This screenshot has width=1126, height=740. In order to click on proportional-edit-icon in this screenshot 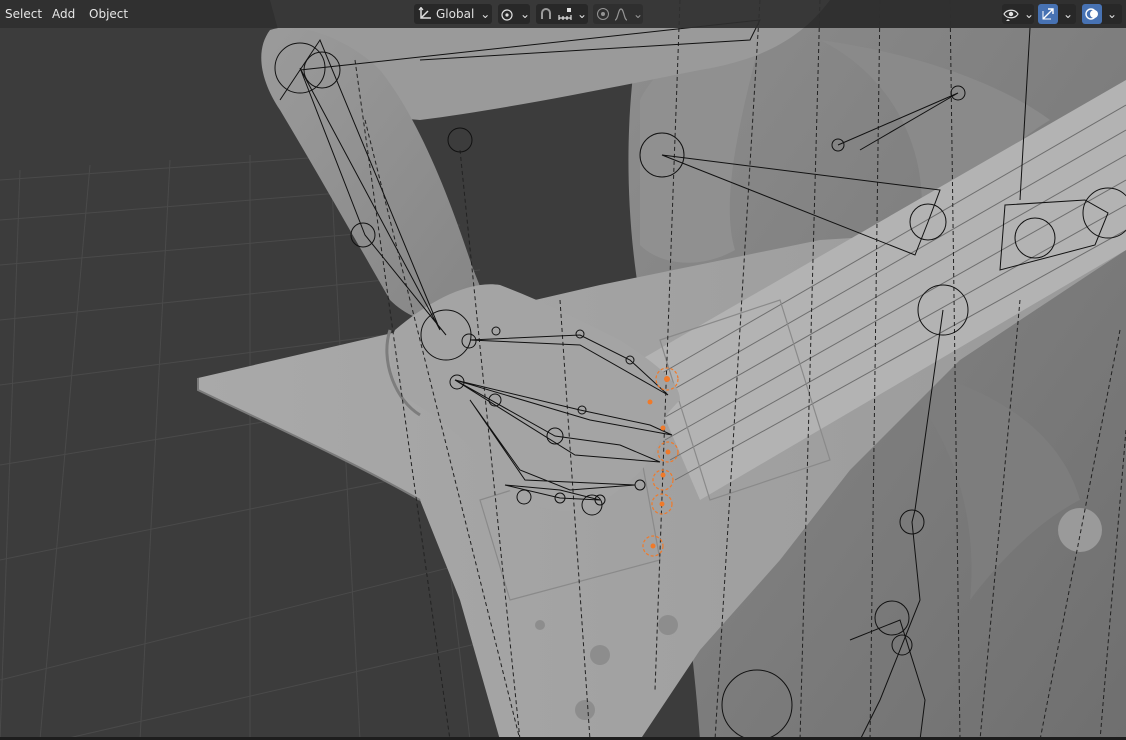, I will do `click(602, 14)`.